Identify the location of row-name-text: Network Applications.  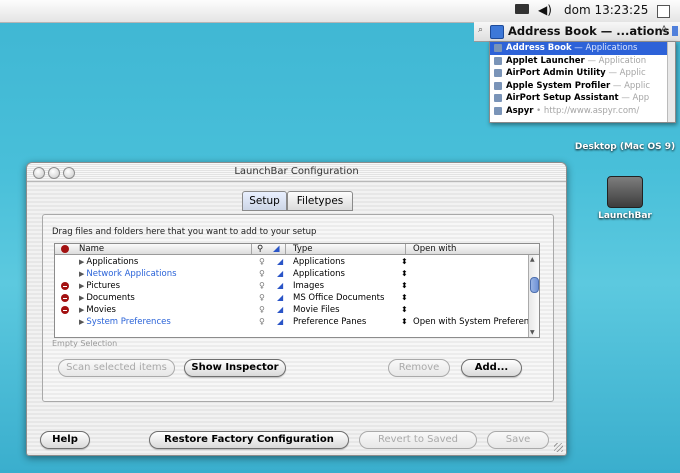
(131, 274).